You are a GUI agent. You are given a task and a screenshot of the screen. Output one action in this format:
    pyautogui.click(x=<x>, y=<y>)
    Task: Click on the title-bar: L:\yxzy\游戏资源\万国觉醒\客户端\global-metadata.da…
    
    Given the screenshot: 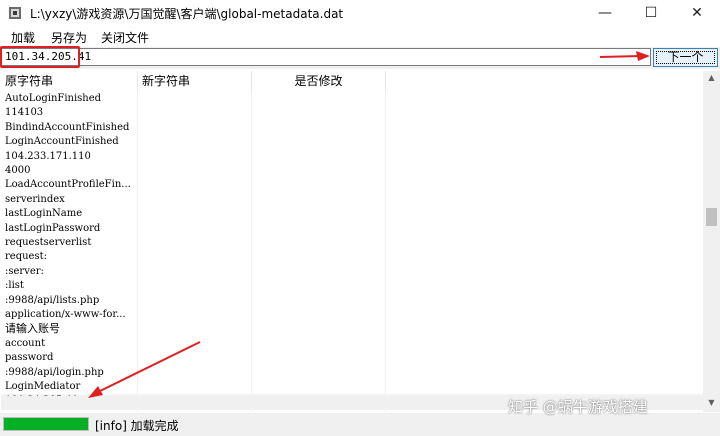 What is the action you would take?
    pyautogui.click(x=360, y=13)
    